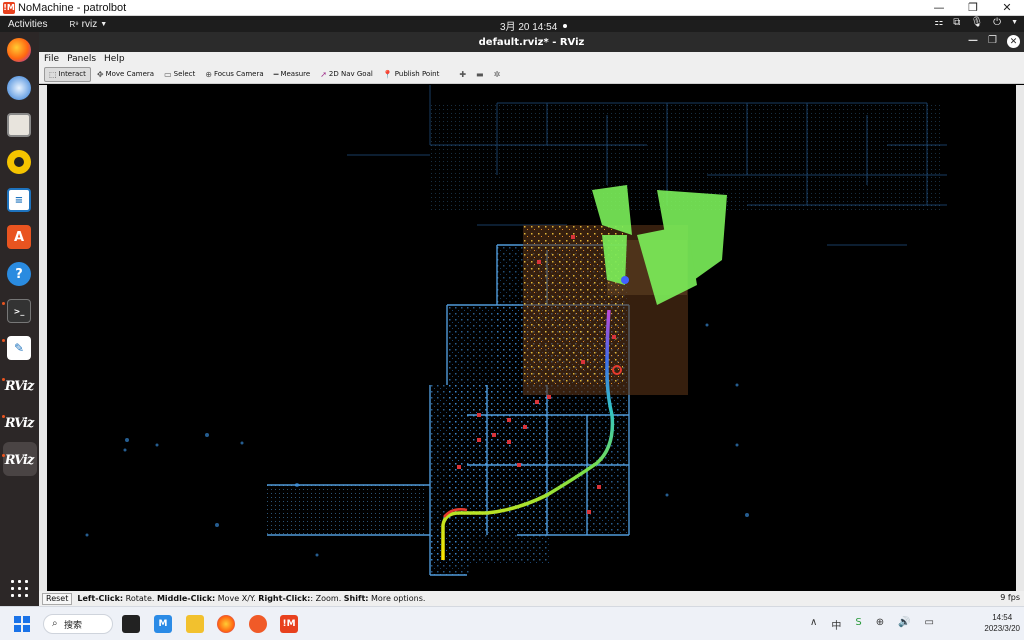  I want to click on remove-tool-button: ▬, so click(480, 74).